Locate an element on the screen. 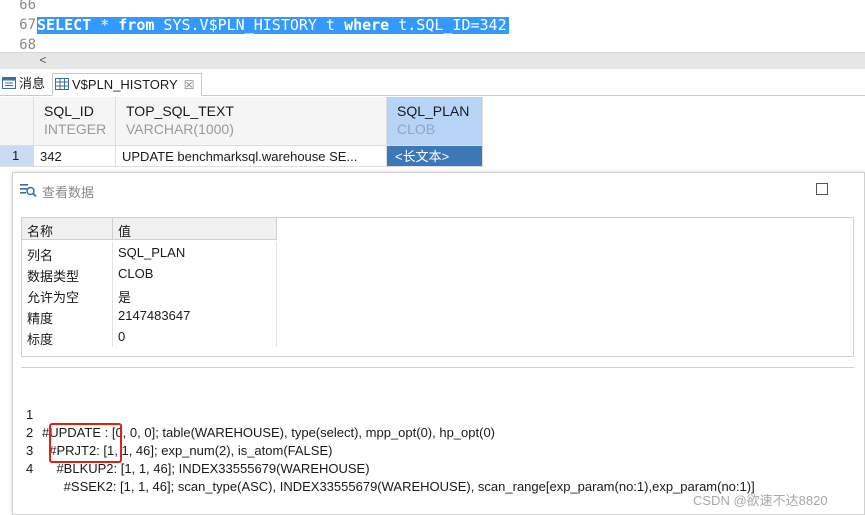 The width and height of the screenshot is (865, 515). column-type: VARCHAR(1000) is located at coordinates (180, 129).